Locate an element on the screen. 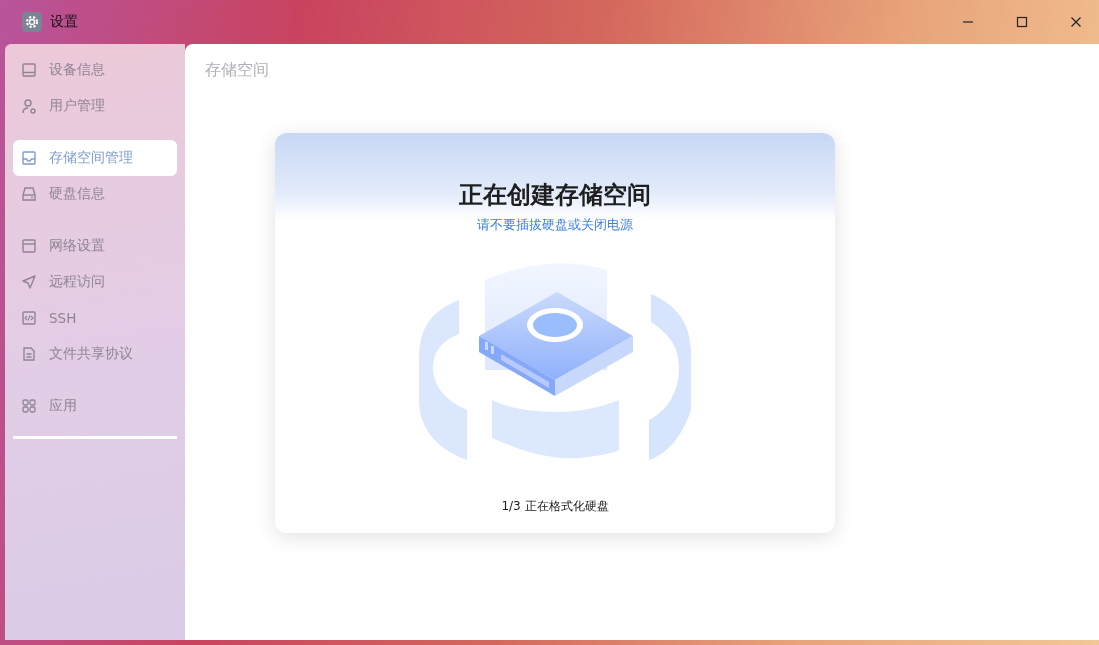 Image resolution: width=1099 pixels, height=645 pixels. page-title: 存储空间 is located at coordinates (237, 70).